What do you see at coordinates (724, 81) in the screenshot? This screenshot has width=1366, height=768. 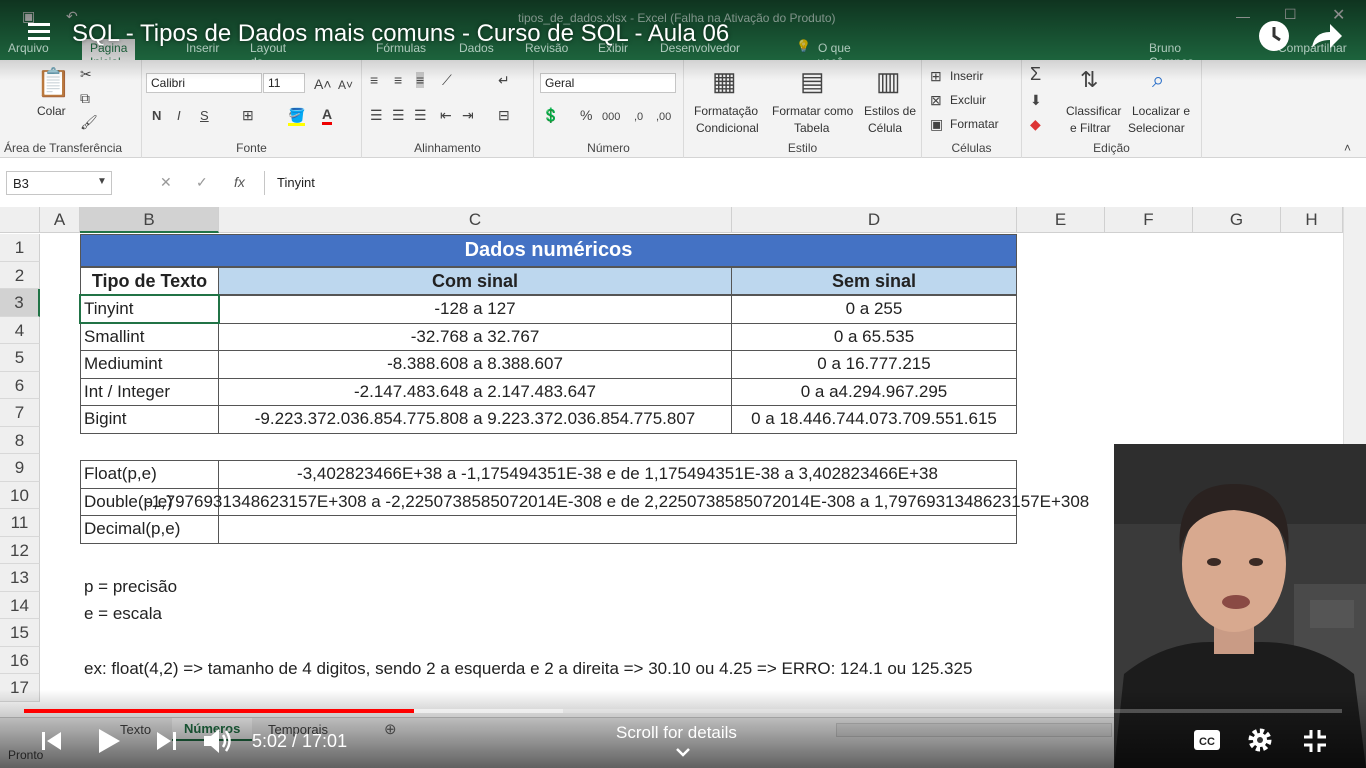 I see `conditional-format-icon: ▦` at bounding box center [724, 81].